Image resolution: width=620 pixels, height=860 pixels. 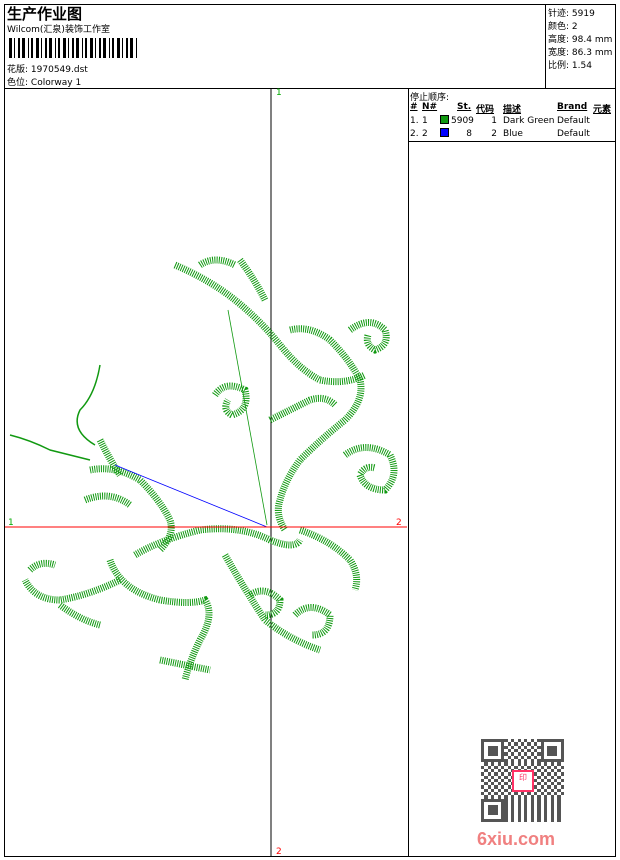 What do you see at coordinates (523, 781) in the screenshot?
I see `watermark-seal: 印` at bounding box center [523, 781].